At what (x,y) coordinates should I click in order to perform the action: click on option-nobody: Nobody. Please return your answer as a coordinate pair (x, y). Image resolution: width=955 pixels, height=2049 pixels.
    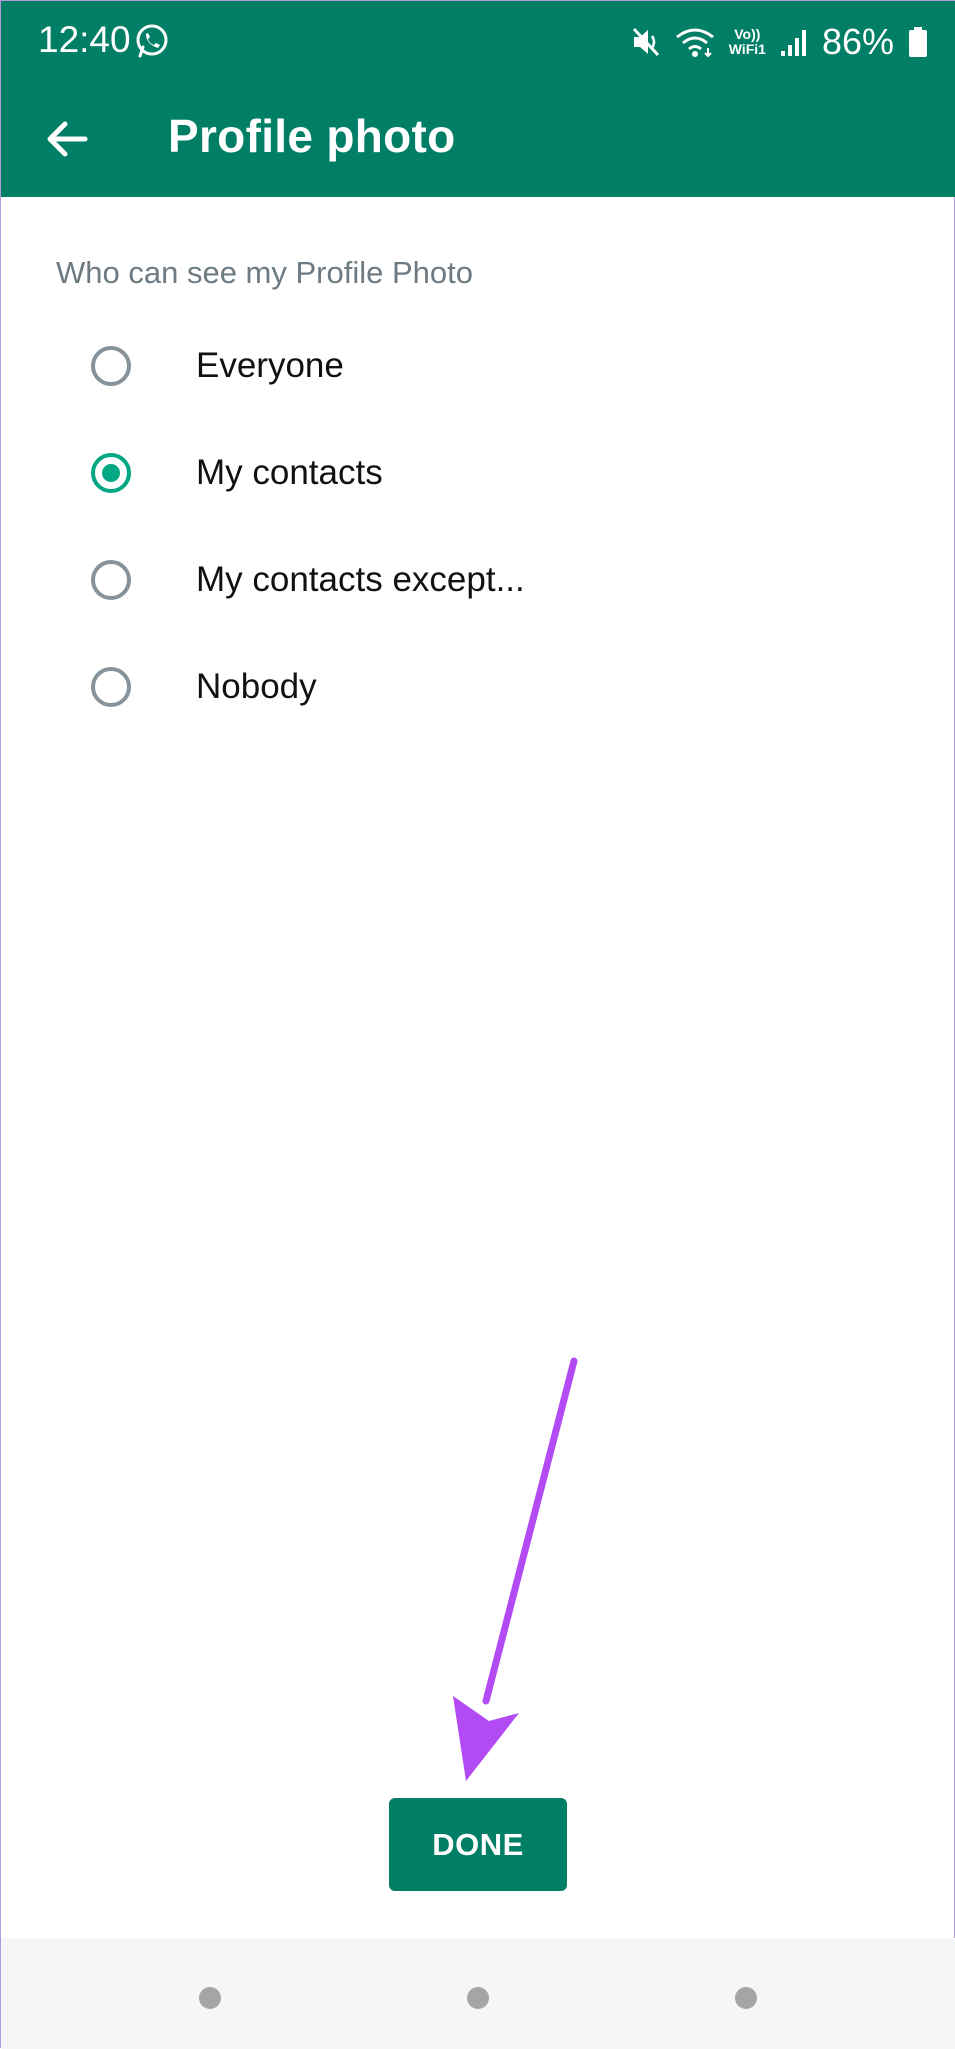
    Looking at the image, I should click on (391, 692).